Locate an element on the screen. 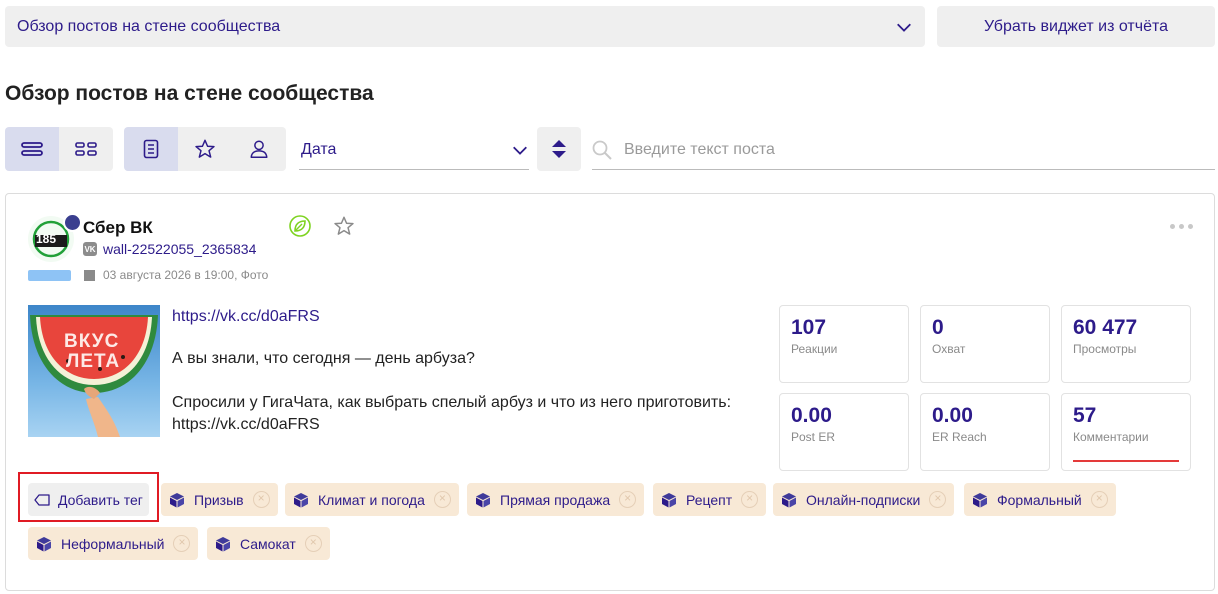 This screenshot has width=1218, height=594. add-tag-button: Добавить тег is located at coordinates (88, 499).